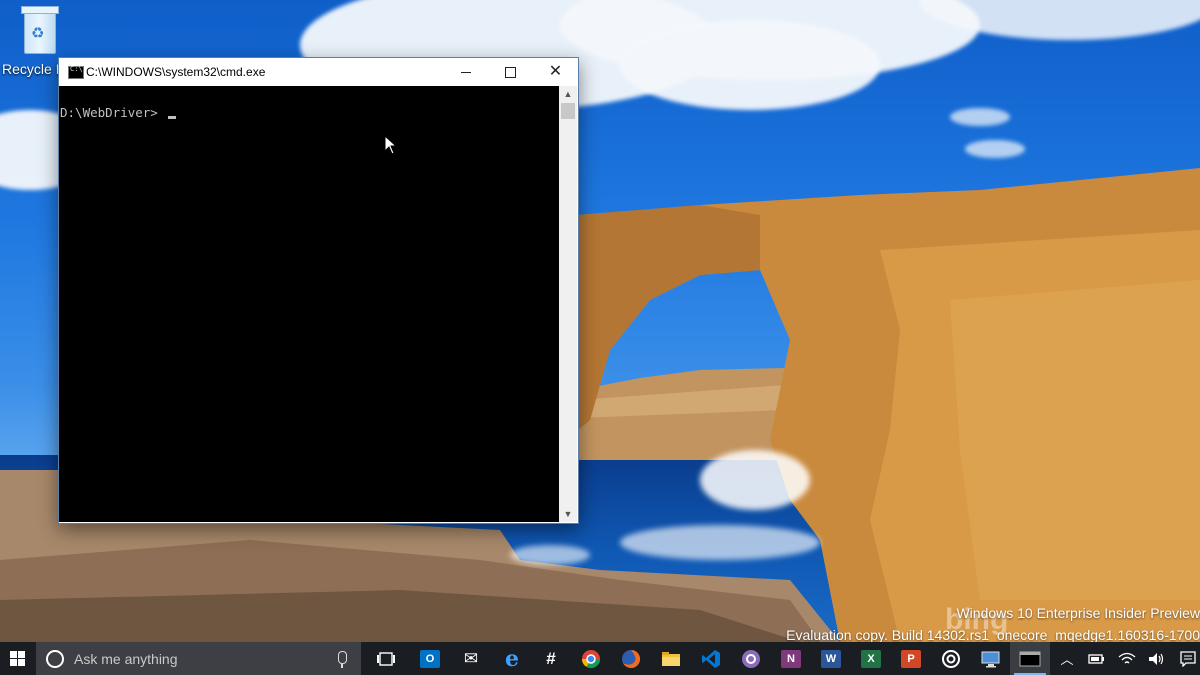  I want to click on cmd-titlebar: C:\ C:\WINDOWS\system32\cmd.exe ✕, so click(318, 72).